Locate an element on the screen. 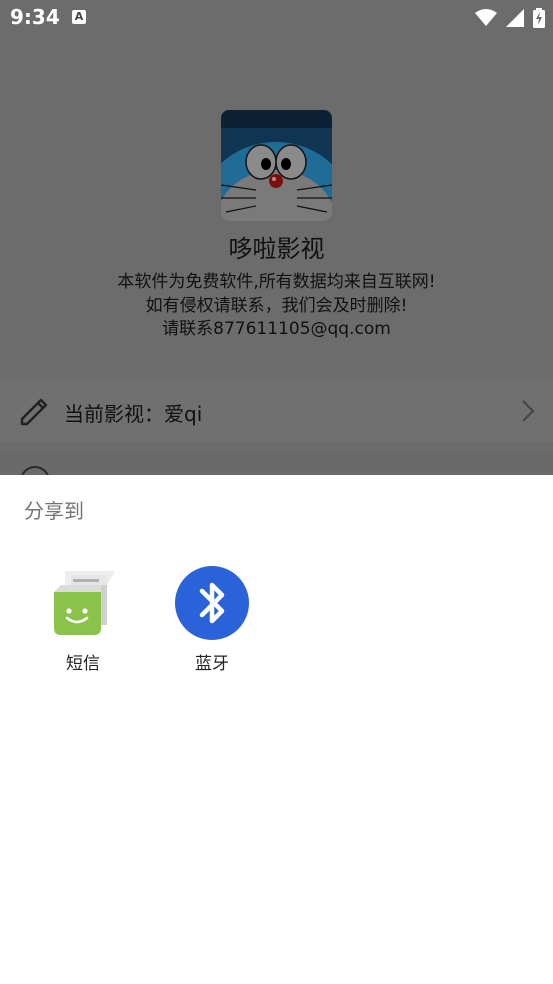 This screenshot has width=553, height=984. sms-icon is located at coordinates (83, 603).